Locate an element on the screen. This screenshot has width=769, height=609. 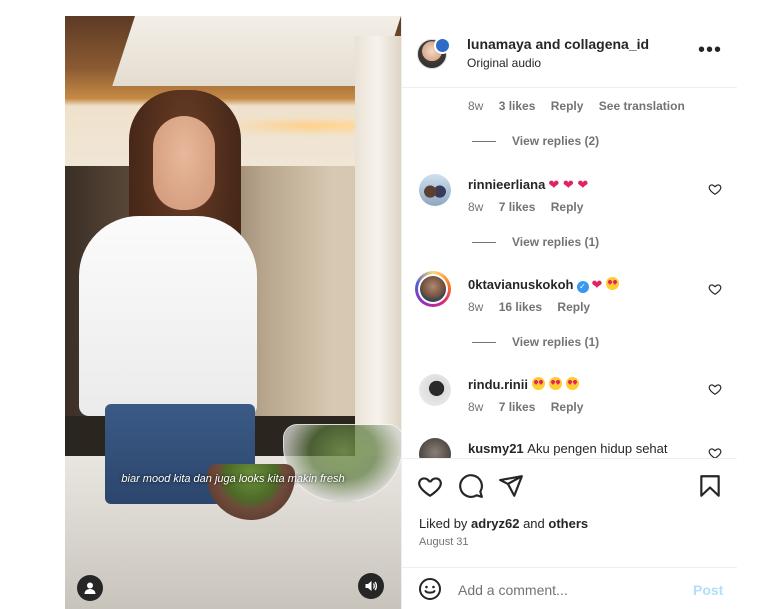
commenter-photo is located at coordinates (433, 289).